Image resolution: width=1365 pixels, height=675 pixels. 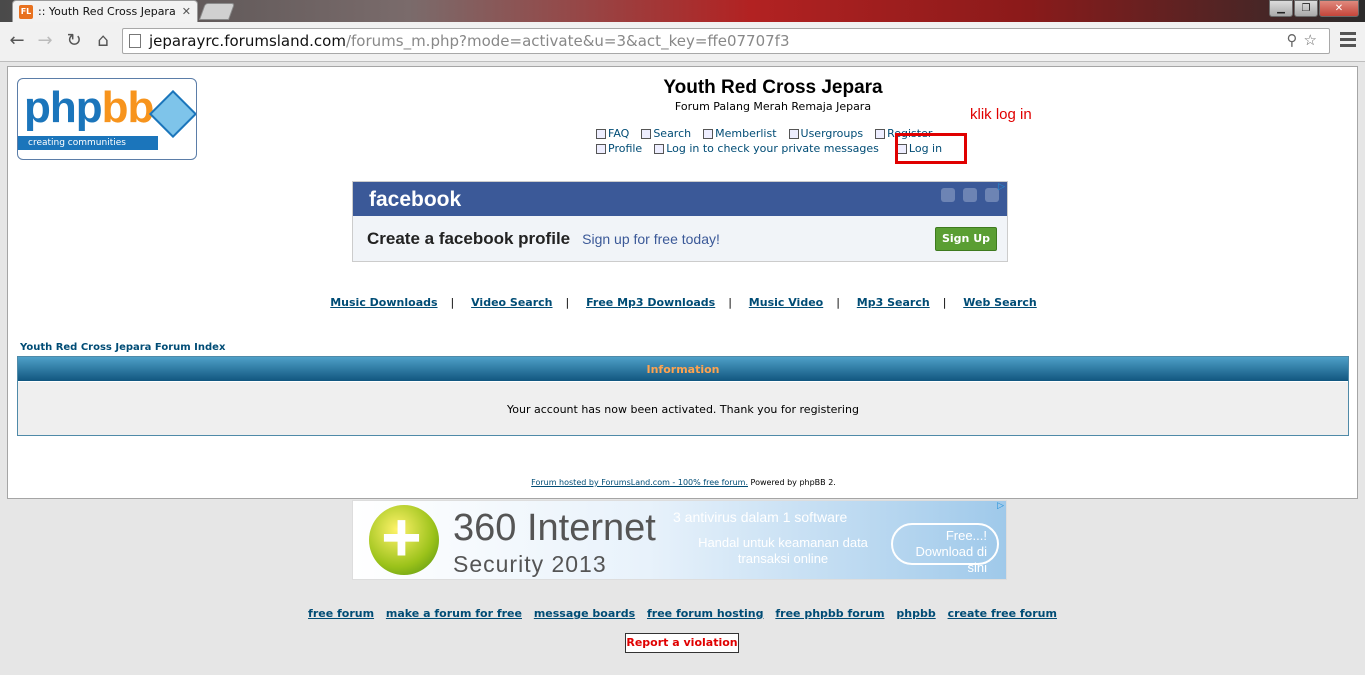 What do you see at coordinates (74, 41) in the screenshot?
I see `reload-icon: ↻` at bounding box center [74, 41].